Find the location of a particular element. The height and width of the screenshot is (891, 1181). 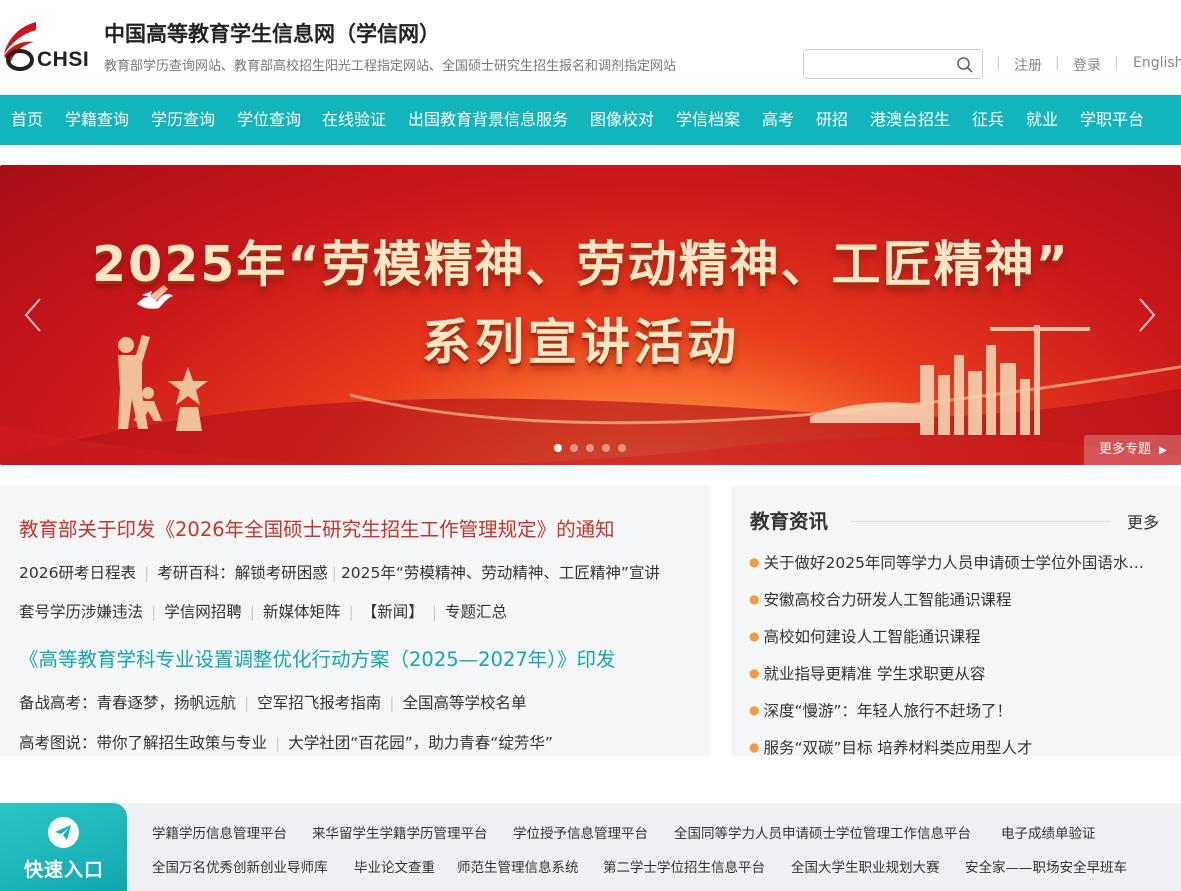

nav-item-image: 图像校对 is located at coordinates (622, 120).